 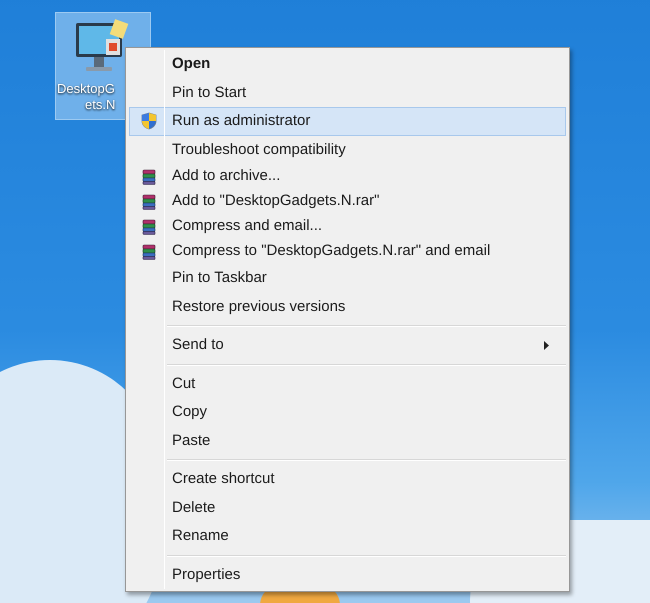 What do you see at coordinates (347, 121) in the screenshot?
I see `menu-item: Run as administrator` at bounding box center [347, 121].